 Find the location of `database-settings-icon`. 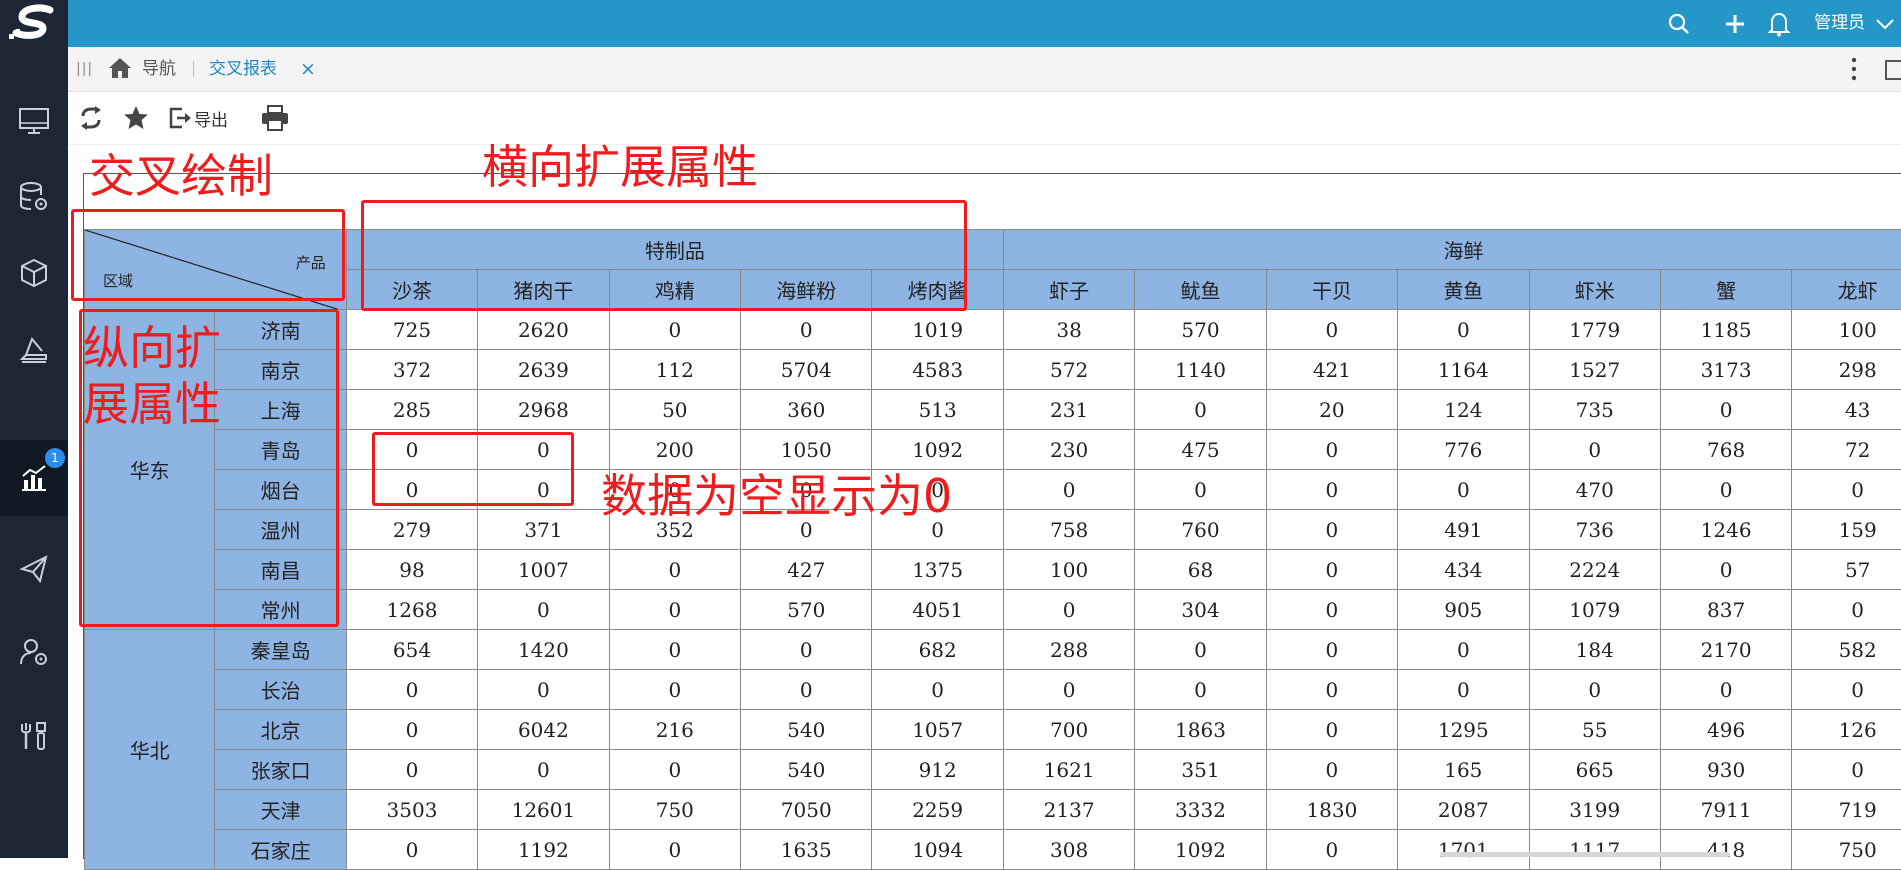

database-settings-icon is located at coordinates (34, 197).